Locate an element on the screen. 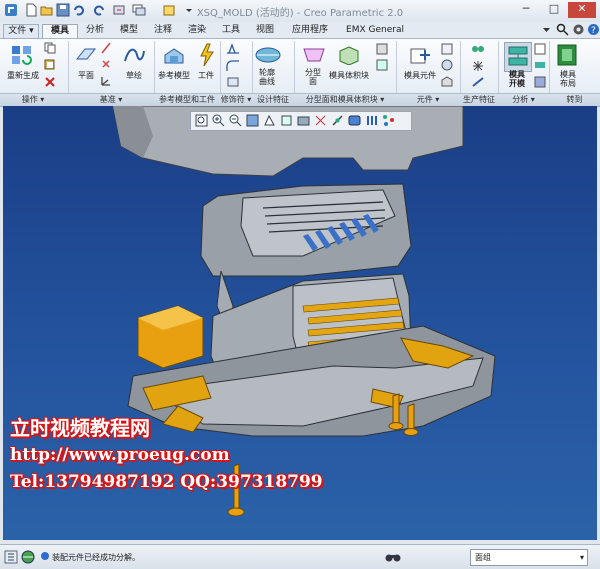 This screenshot has width=600, height=569. component-cast-icon is located at coordinates (447, 66).